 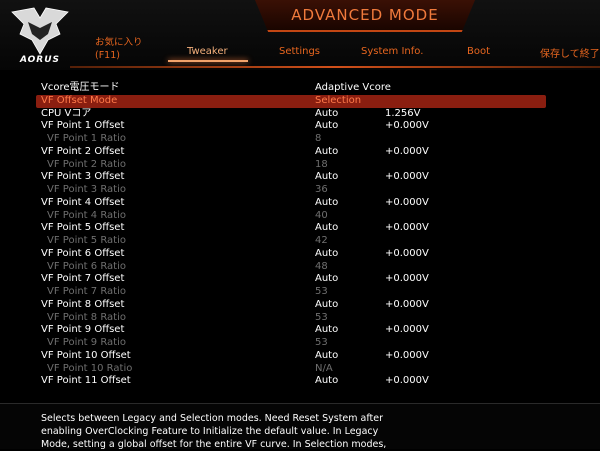 What do you see at coordinates (300, 279) in the screenshot?
I see `setting-row-vf-point-7-offset: VF Point 7 Offset Auto +0.000V` at bounding box center [300, 279].